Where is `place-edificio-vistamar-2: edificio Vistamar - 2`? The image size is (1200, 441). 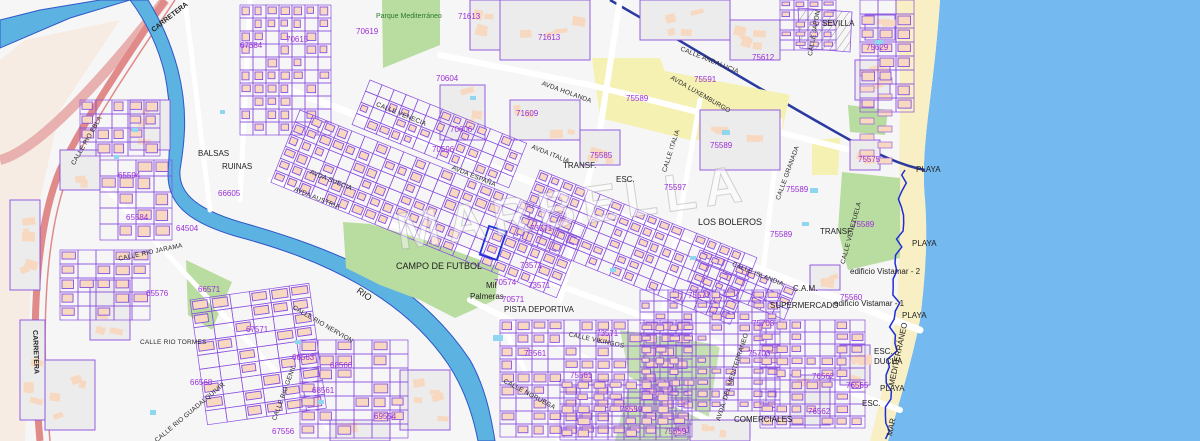
place-edificio-vistamar-2: edificio Vistamar - 2 is located at coordinates (885, 271).